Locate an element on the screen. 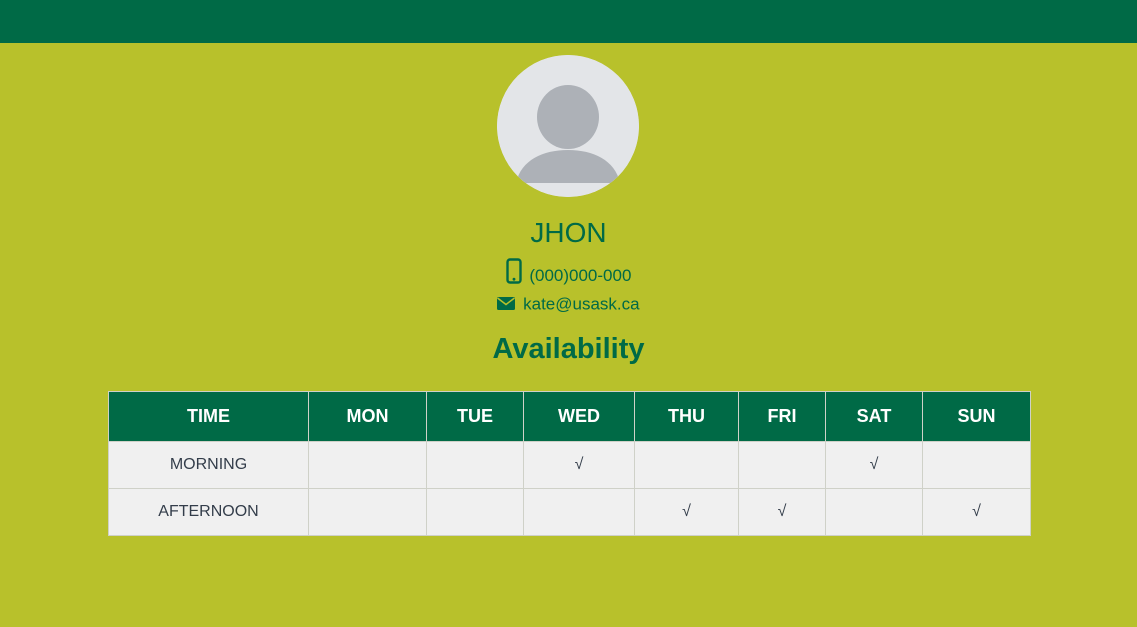 The image size is (1137, 627). cell-morning-wed: √ is located at coordinates (579, 465).